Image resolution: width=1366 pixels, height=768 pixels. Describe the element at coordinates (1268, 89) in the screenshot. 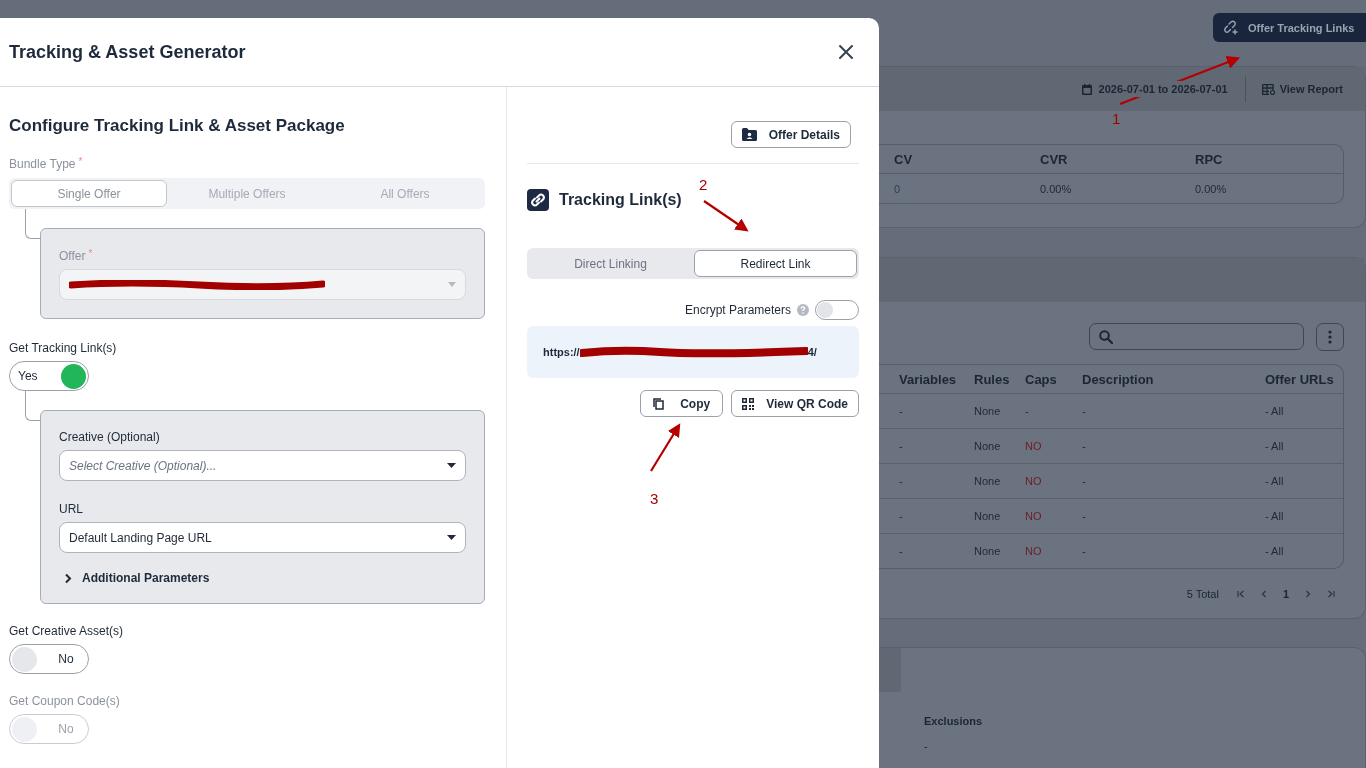

I see `table-icon` at that location.